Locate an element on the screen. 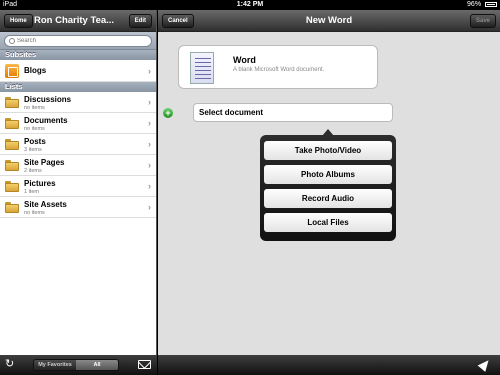 Image resolution: width=500 pixels, height=375 pixels. list-item-label: Documents is located at coordinates (46, 120).